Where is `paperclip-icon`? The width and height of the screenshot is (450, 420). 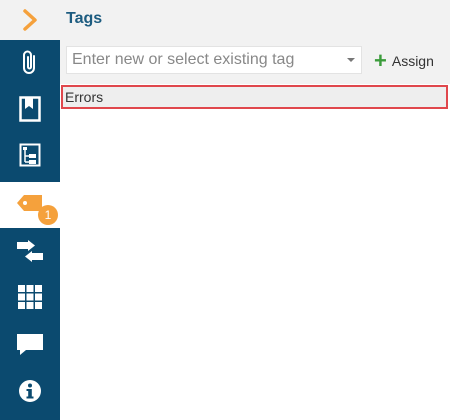
paperclip-icon is located at coordinates (29, 62).